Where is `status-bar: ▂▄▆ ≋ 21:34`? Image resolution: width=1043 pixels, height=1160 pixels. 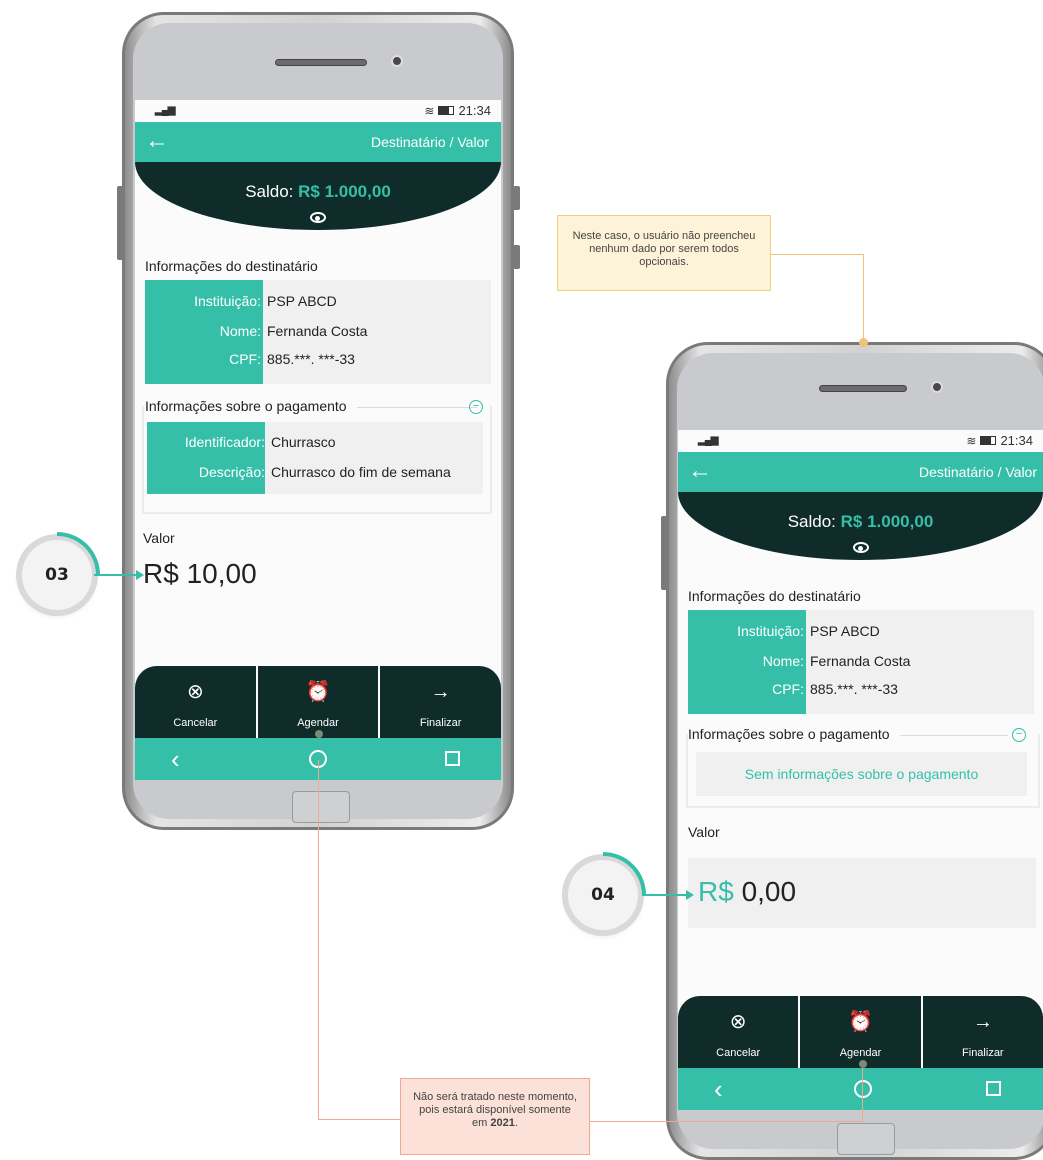
status-bar: ▂▄▆ ≋ 21:34 is located at coordinates (318, 111).